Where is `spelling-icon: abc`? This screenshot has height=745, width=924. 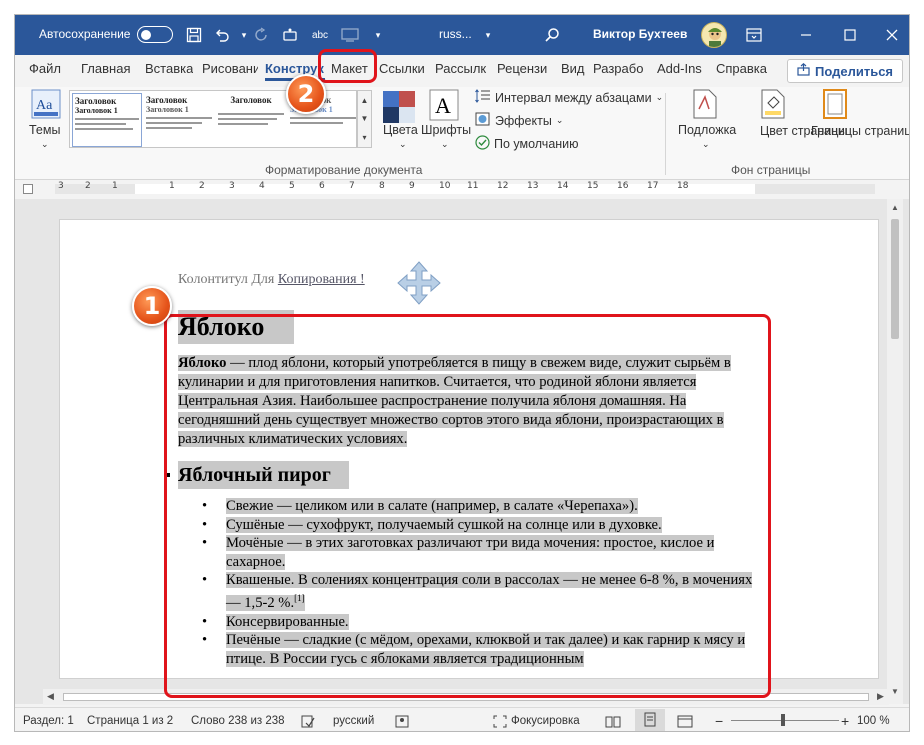
spelling-icon: abc is located at coordinates (320, 35).